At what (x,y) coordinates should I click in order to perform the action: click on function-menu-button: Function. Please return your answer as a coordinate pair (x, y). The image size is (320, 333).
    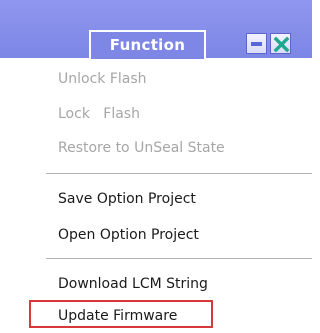
    Looking at the image, I should click on (147, 44).